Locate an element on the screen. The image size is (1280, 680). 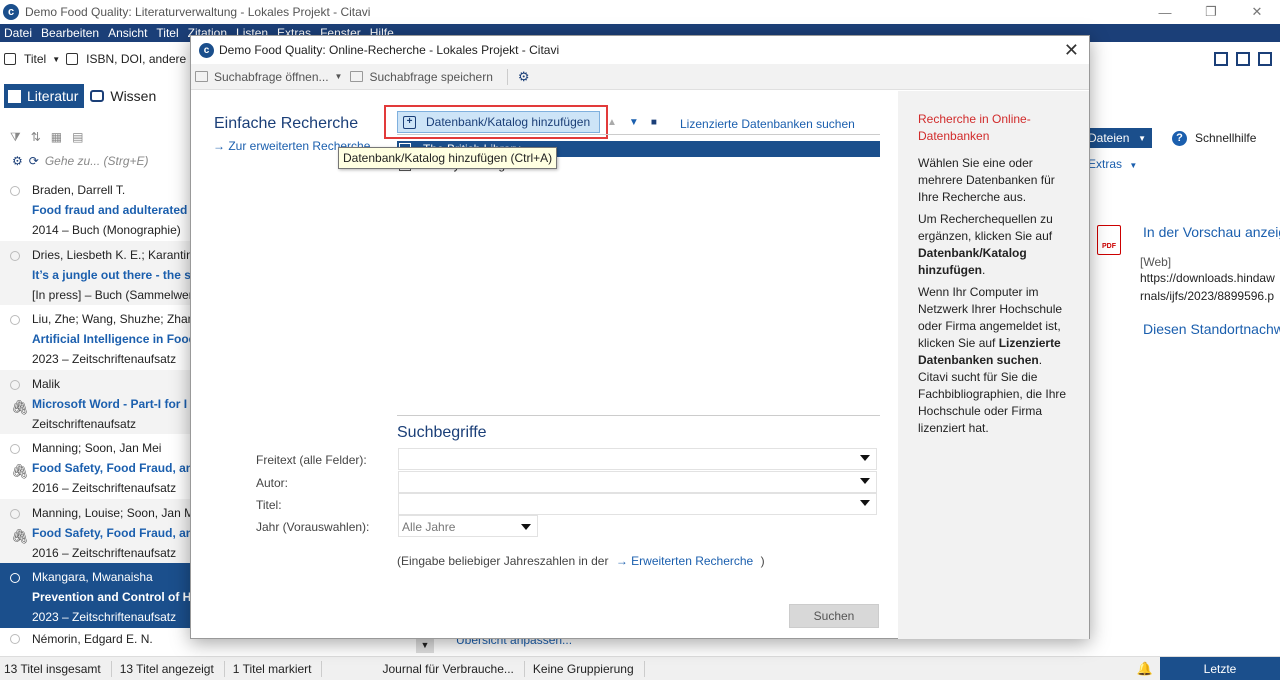
erweiterte-recherche-label: Erweiterten Recherche is located at coordinates (692, 561).